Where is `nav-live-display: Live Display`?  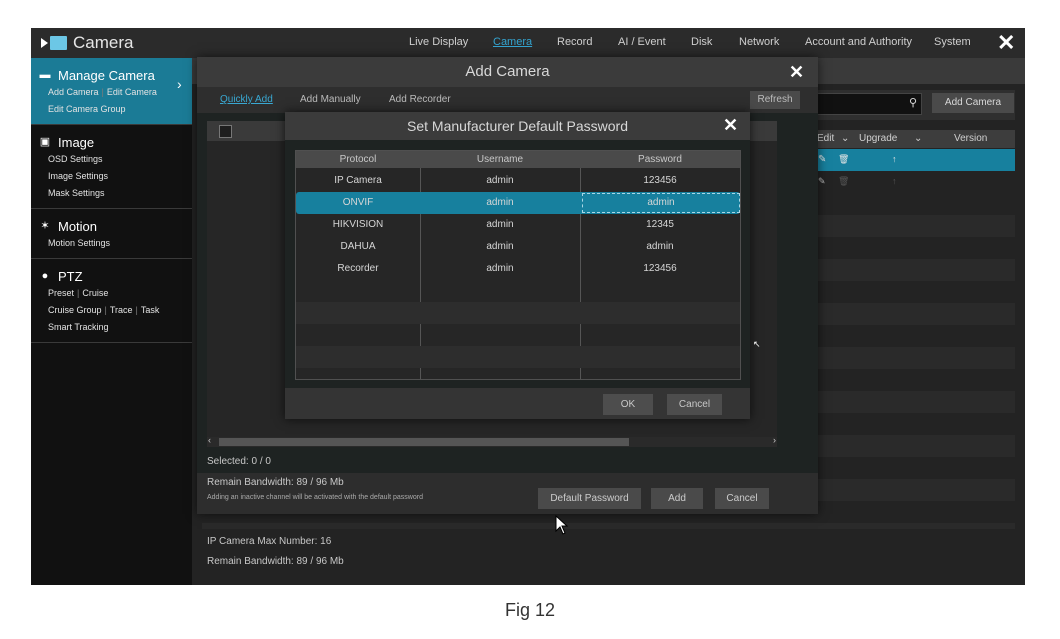
nav-live-display: Live Display is located at coordinates (438, 42).